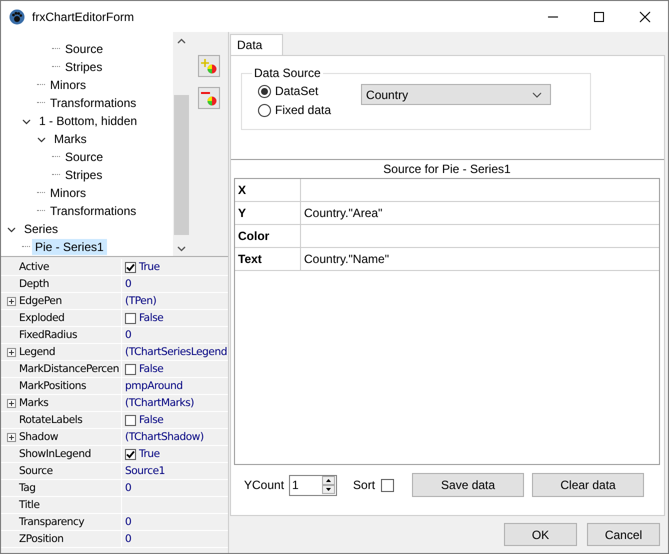 The height and width of the screenshot is (554, 669). What do you see at coordinates (69, 369) in the screenshot?
I see `property-name: MarkDistancePercen` at bounding box center [69, 369].